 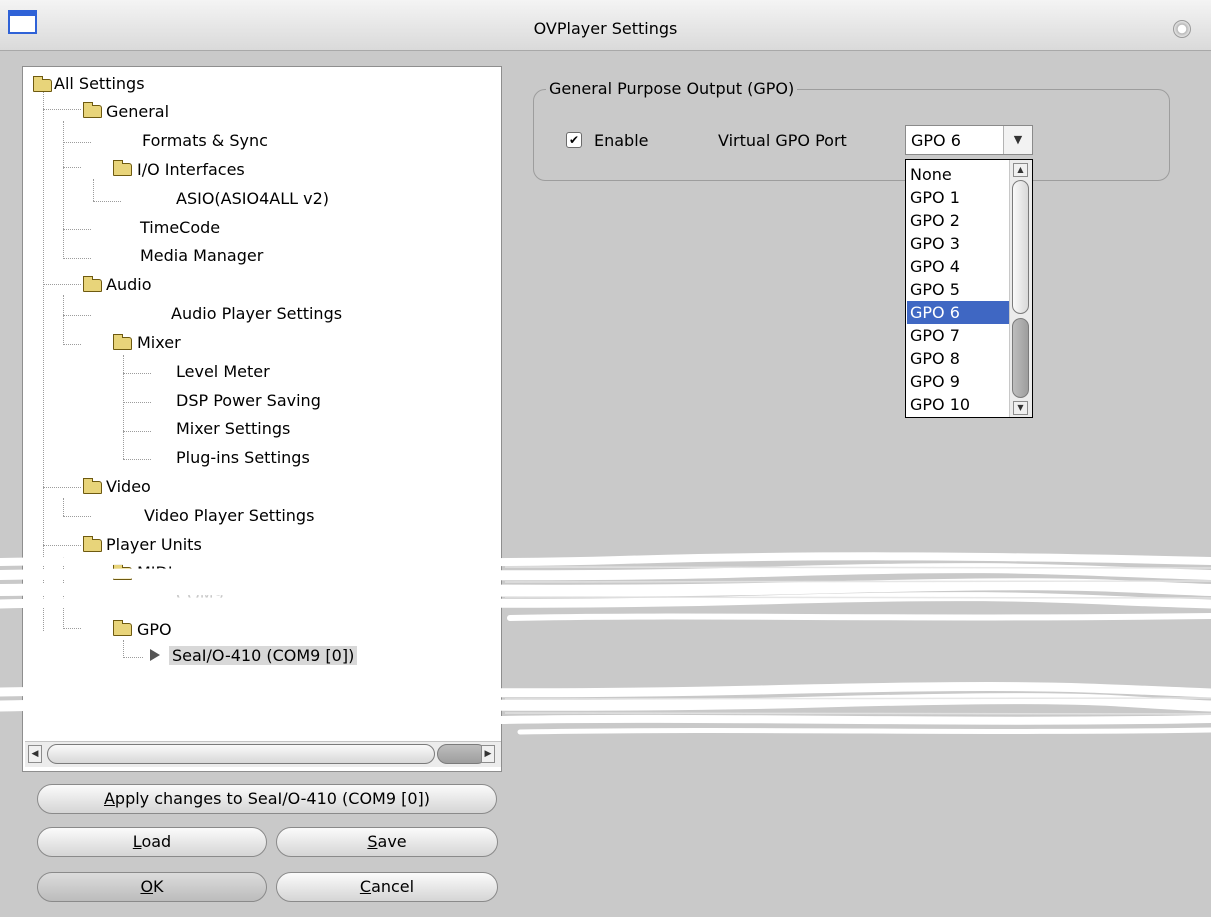 I want to click on window-title: OVPlayer Settings, so click(x=605, y=28).